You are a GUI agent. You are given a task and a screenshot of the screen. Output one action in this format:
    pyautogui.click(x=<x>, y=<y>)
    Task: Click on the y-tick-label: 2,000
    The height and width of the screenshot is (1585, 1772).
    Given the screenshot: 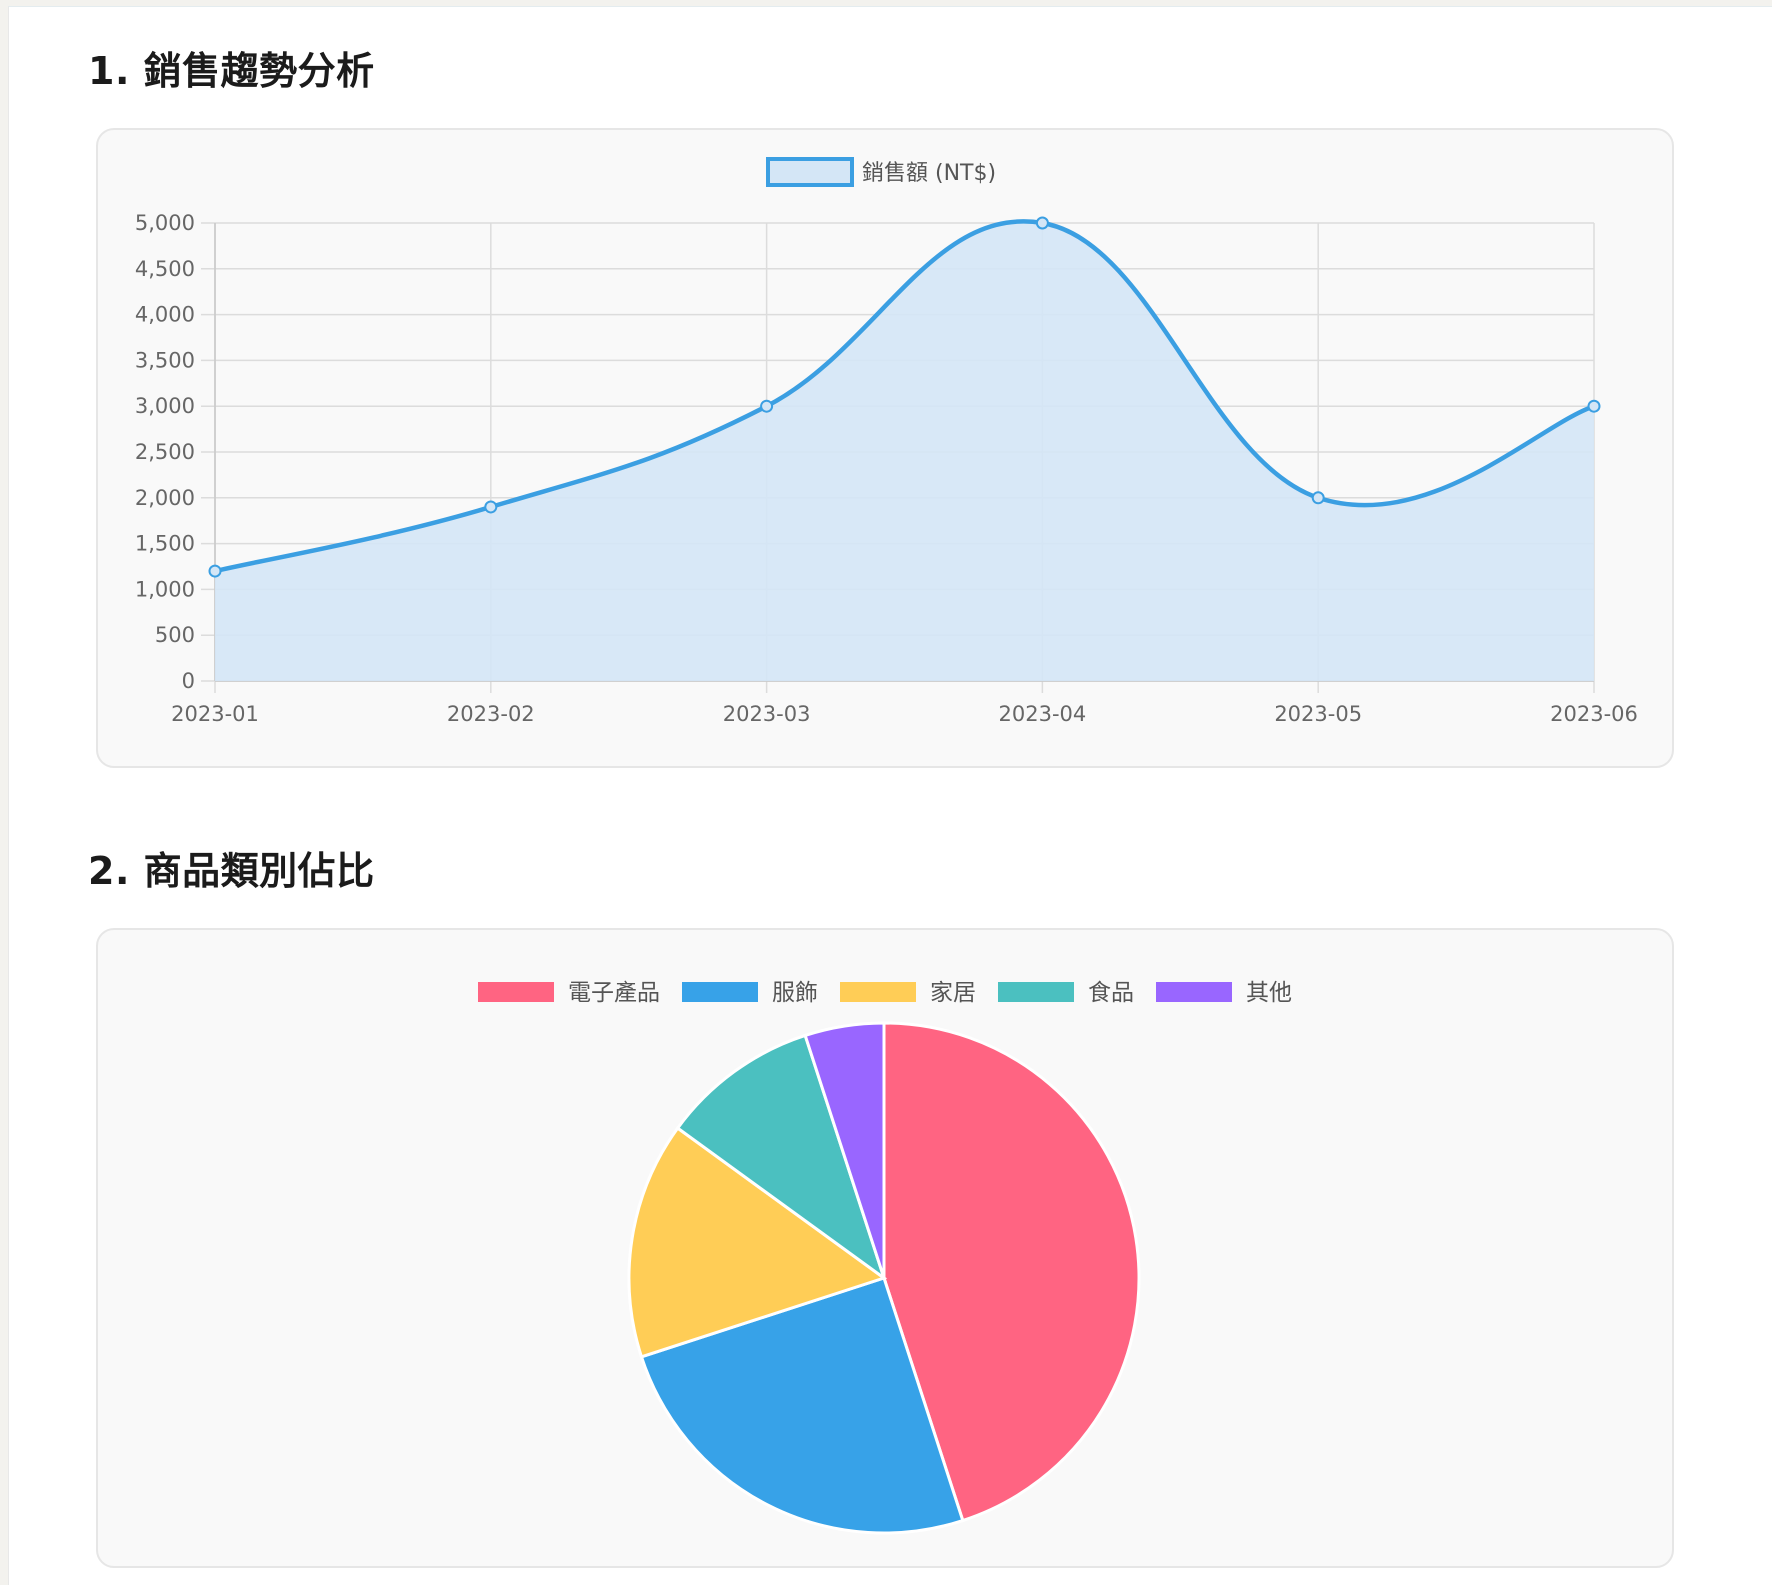 What is the action you would take?
    pyautogui.click(x=165, y=498)
    